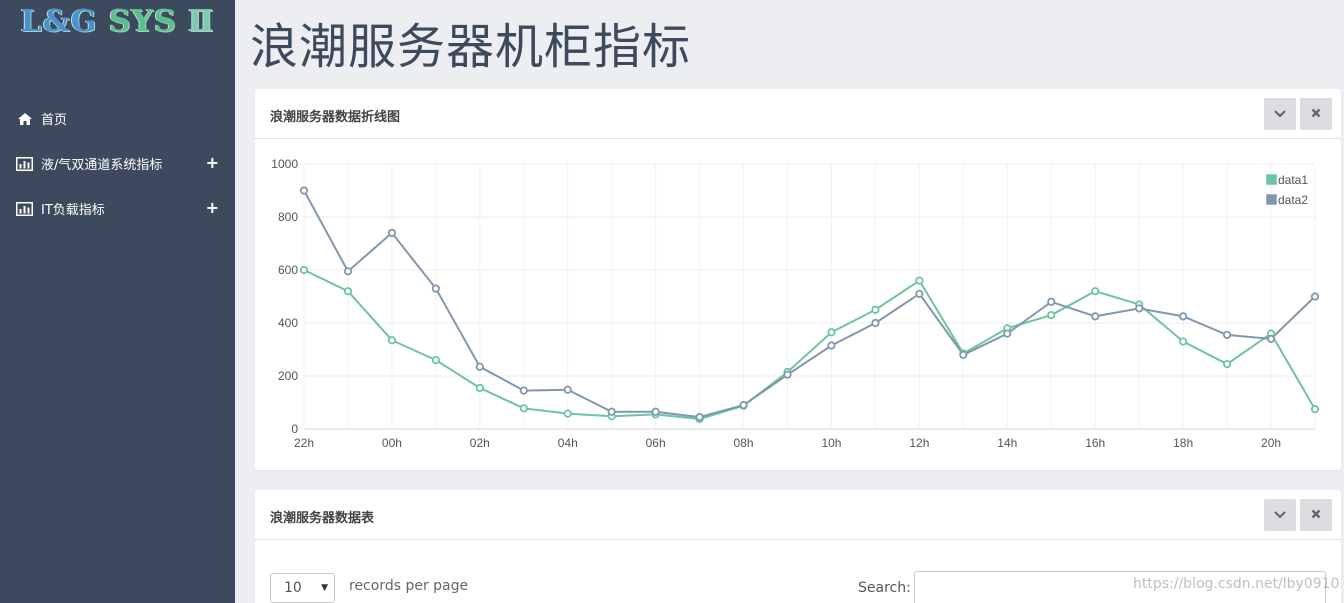 The width and height of the screenshot is (1344, 603). I want to click on x-tick-label: 10h, so click(831, 443).